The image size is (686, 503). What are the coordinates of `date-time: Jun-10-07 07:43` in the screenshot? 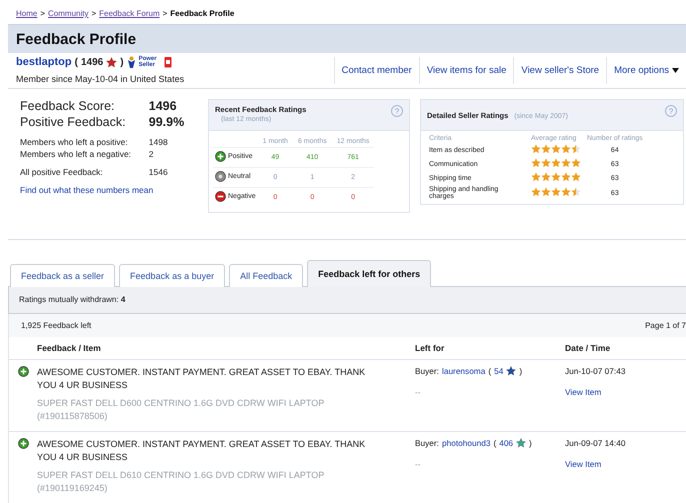 It's located at (595, 371).